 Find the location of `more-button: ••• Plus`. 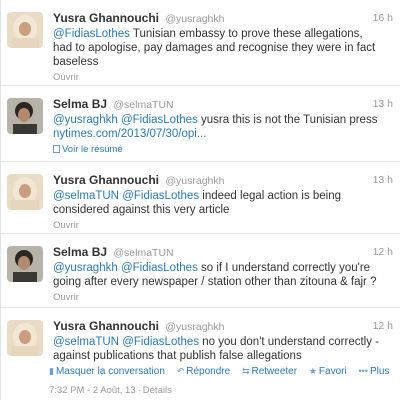

more-button: ••• Plus is located at coordinates (374, 371).